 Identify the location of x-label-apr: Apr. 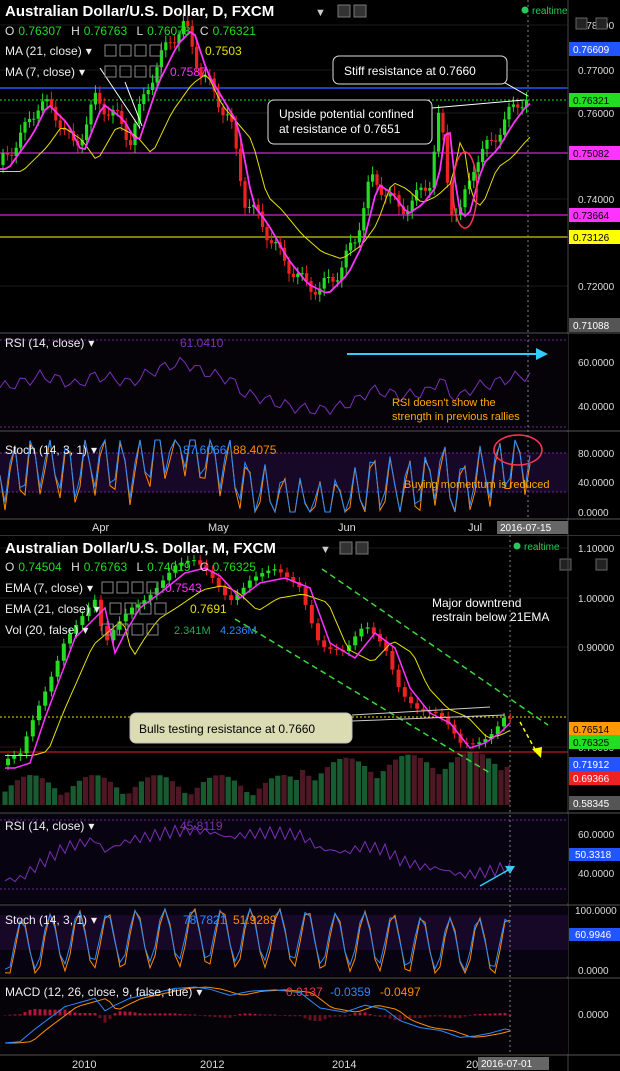
(100, 528).